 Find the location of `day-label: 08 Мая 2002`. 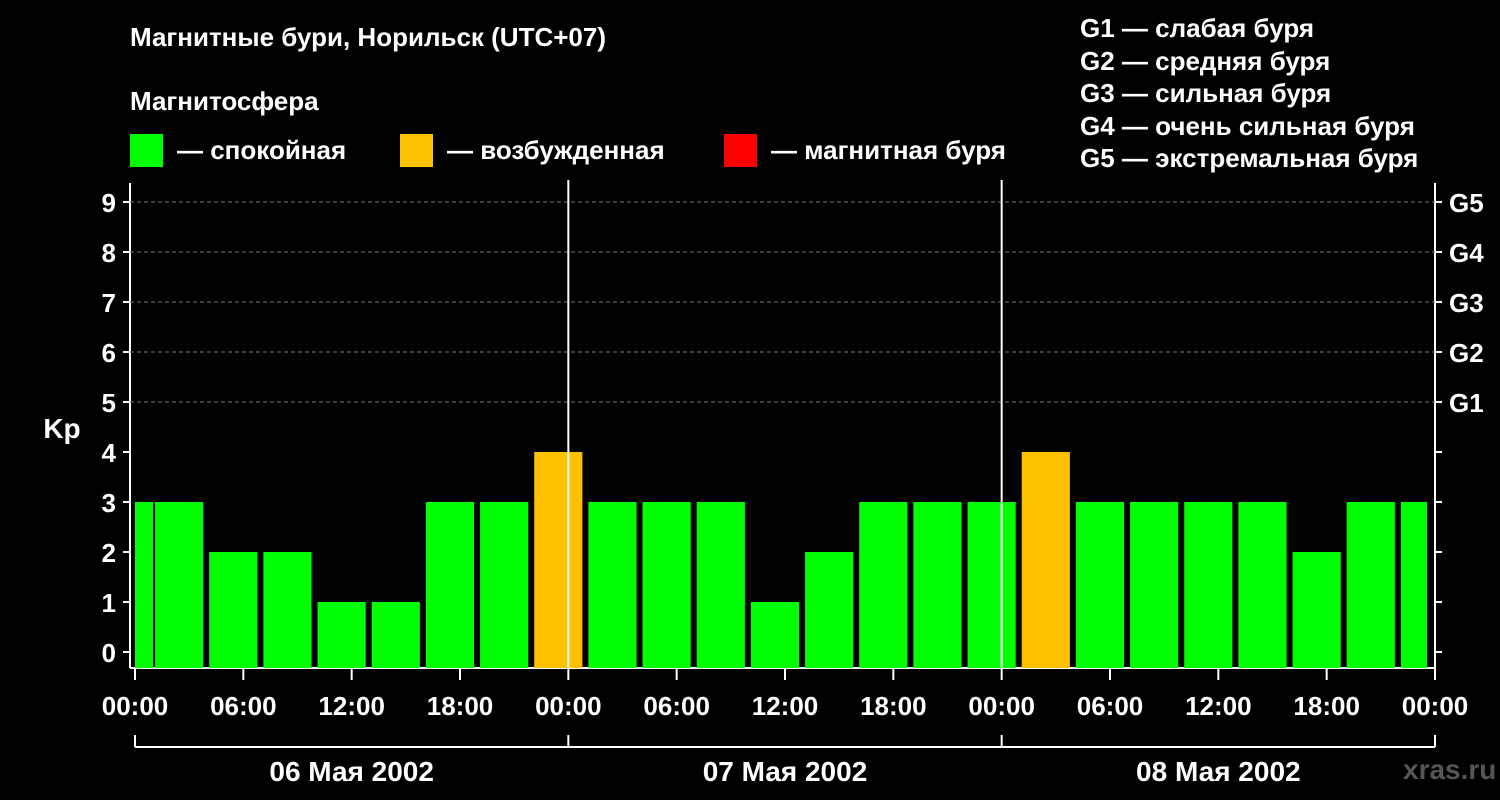

day-label: 08 Мая 2002 is located at coordinates (1218, 771).